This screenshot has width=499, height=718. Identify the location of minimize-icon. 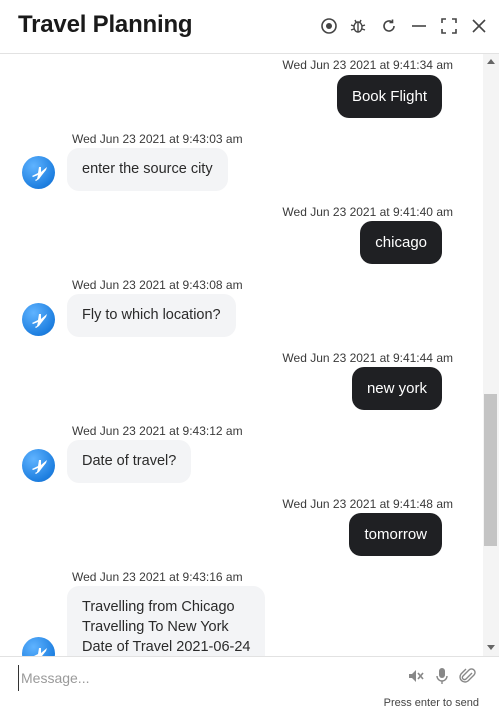
(419, 26).